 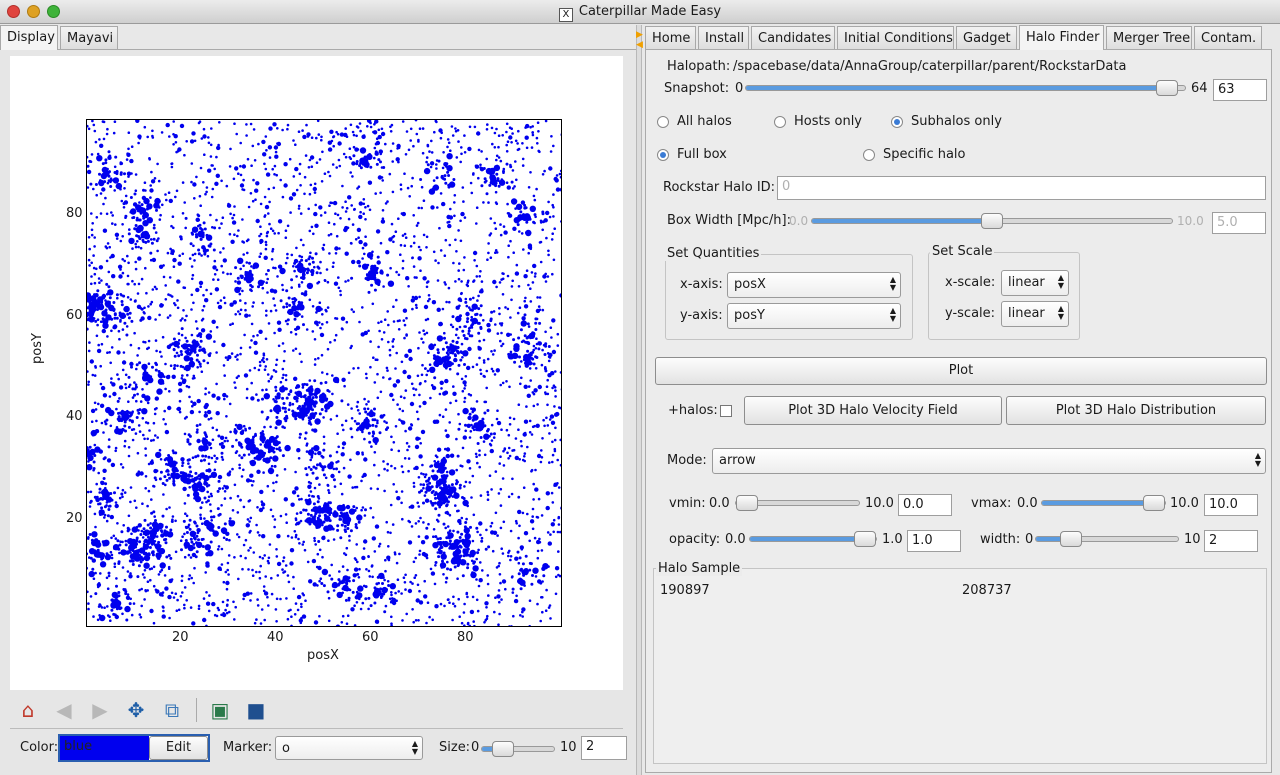 I want to click on tab-display: Display, so click(x=29, y=37).